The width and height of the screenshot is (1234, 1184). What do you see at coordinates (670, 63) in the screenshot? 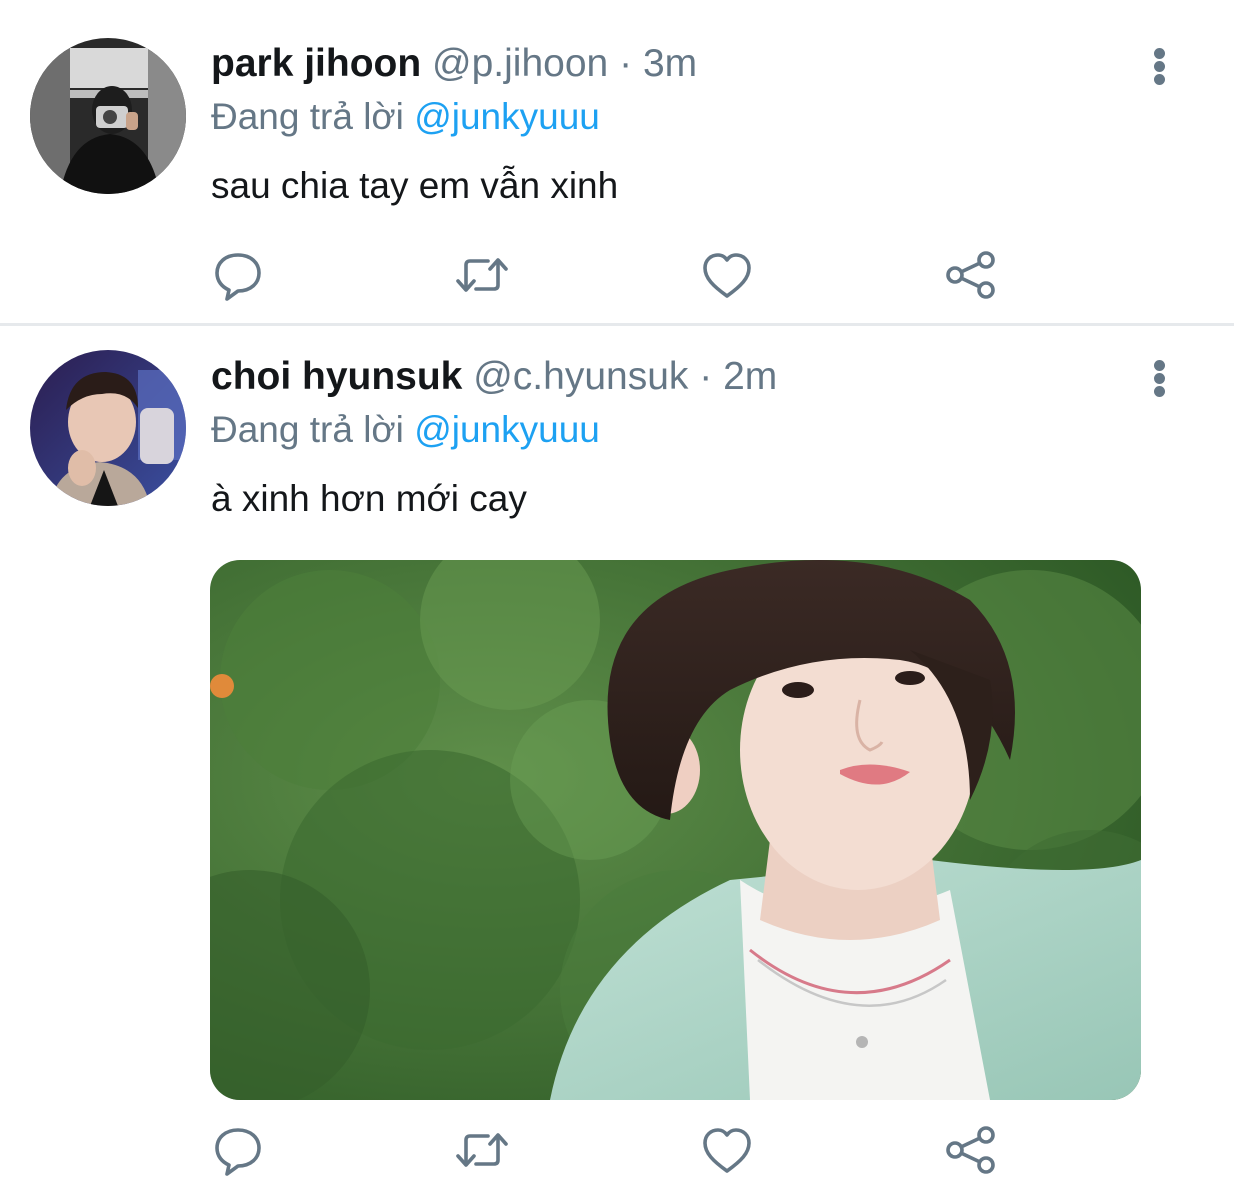
I see `timestamp: 3m` at bounding box center [670, 63].